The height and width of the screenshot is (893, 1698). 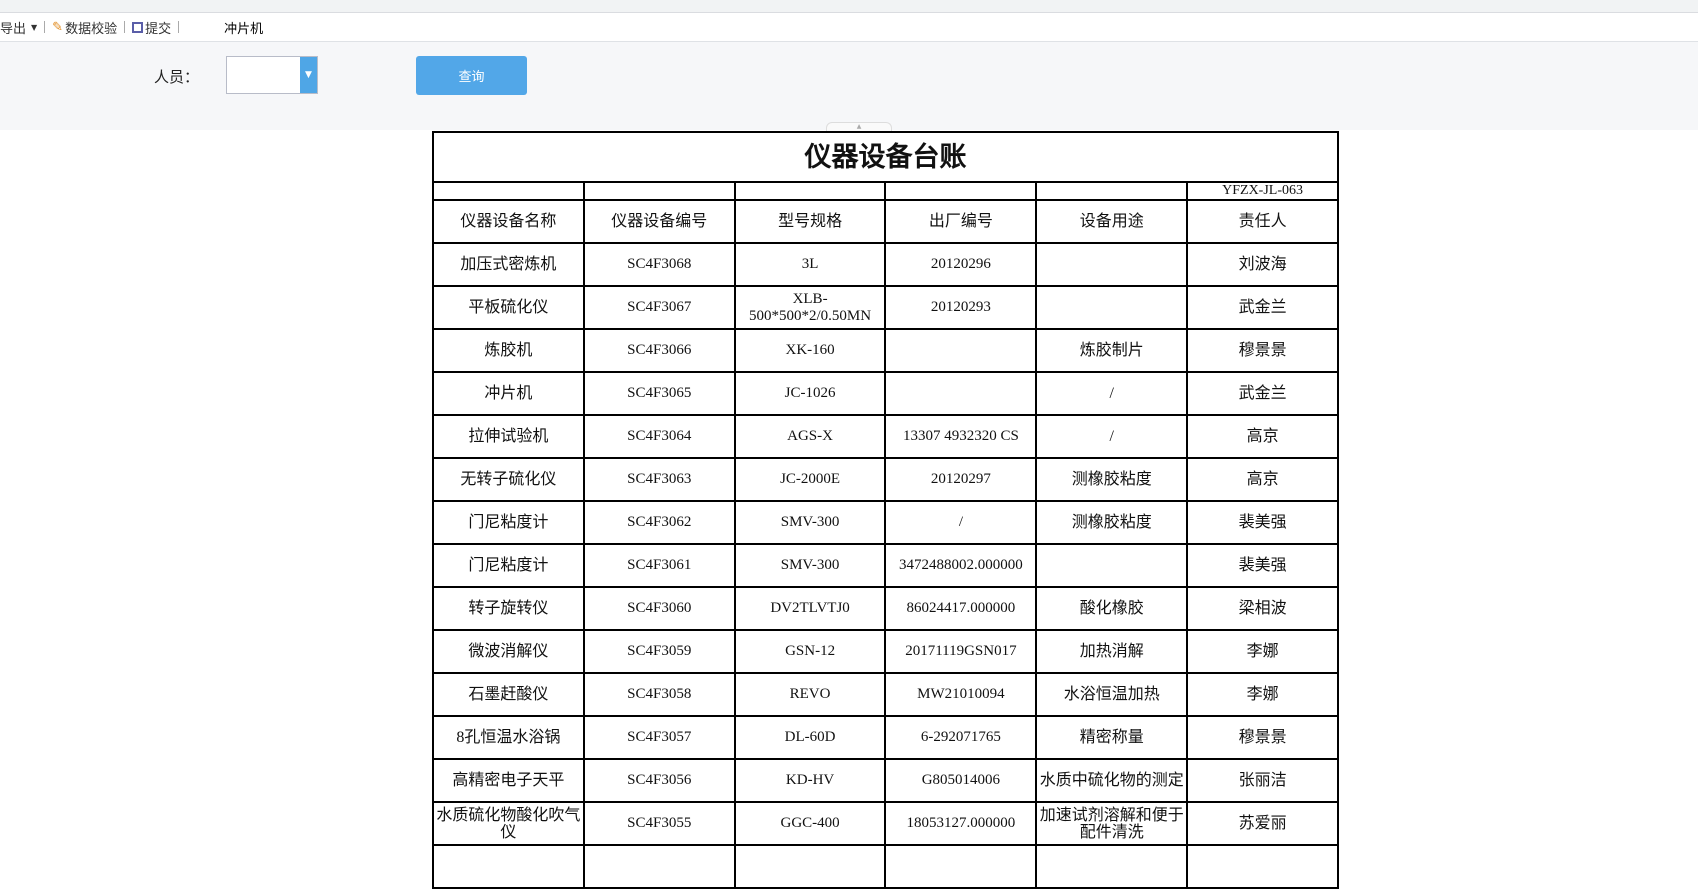 I want to click on table-row: 拉伸试验机 SC4F3064 AGS-X 13307 4932320 CS / 高京, so click(x=885, y=436).